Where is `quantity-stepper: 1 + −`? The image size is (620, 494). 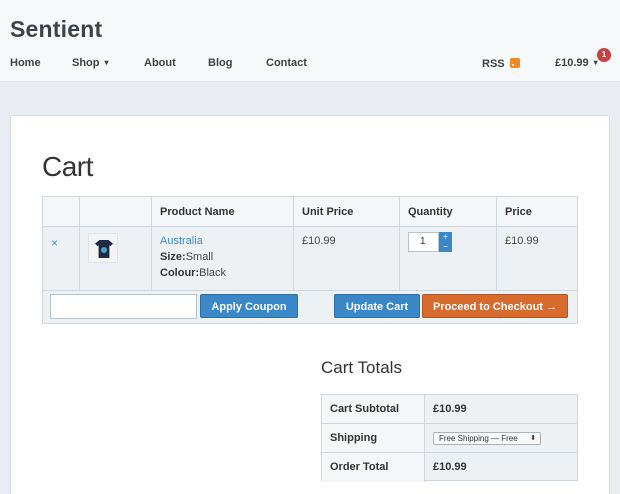 quantity-stepper: 1 + − is located at coordinates (430, 242).